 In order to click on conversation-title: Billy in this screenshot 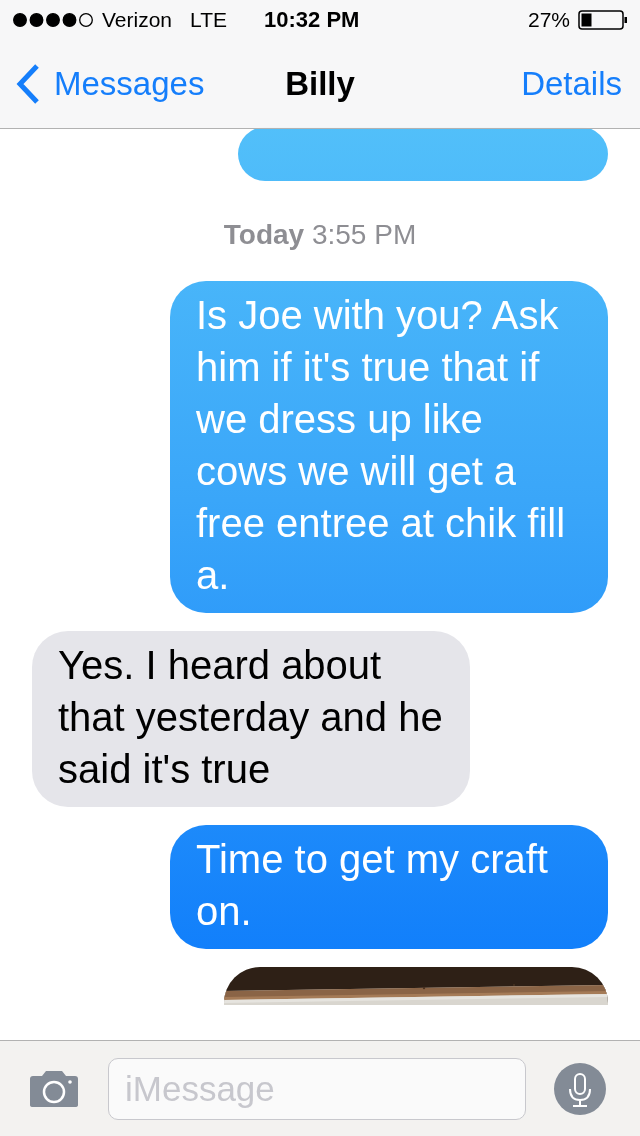, I will do `click(320, 84)`.